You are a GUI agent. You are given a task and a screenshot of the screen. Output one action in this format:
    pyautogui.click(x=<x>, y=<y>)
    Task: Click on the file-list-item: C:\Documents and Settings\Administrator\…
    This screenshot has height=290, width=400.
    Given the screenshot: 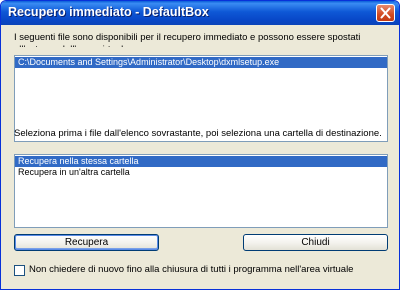 What is the action you would take?
    pyautogui.click(x=201, y=62)
    